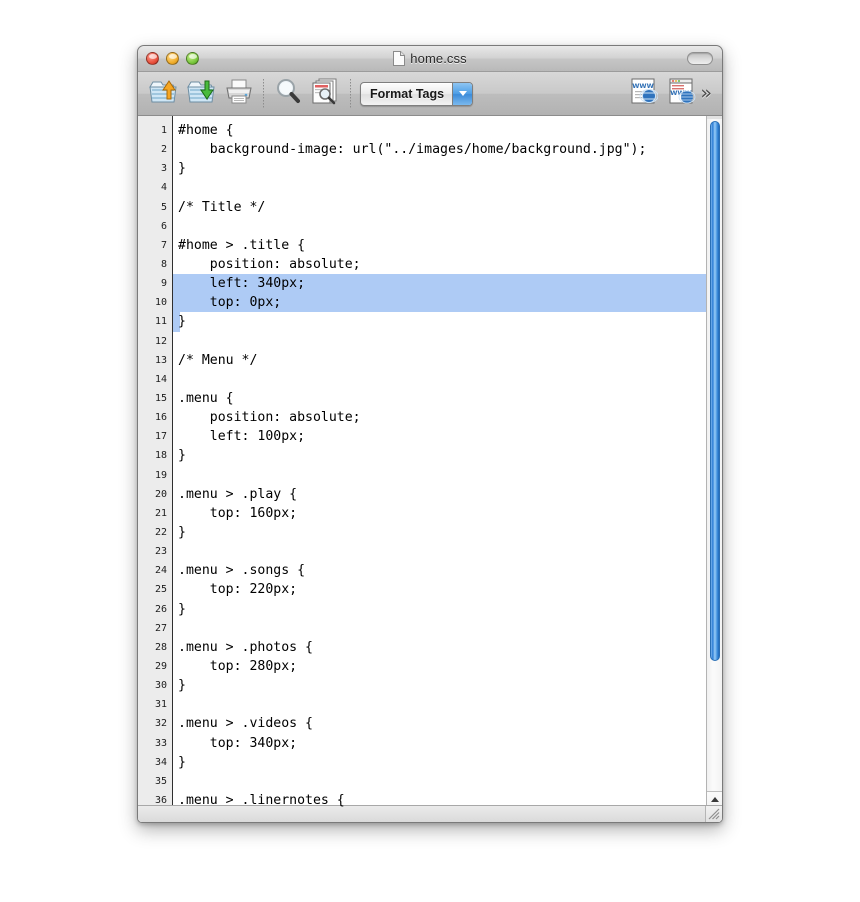 The height and width of the screenshot is (902, 860). Describe the element at coordinates (160, 341) in the screenshot. I see `line-number: 12` at that location.